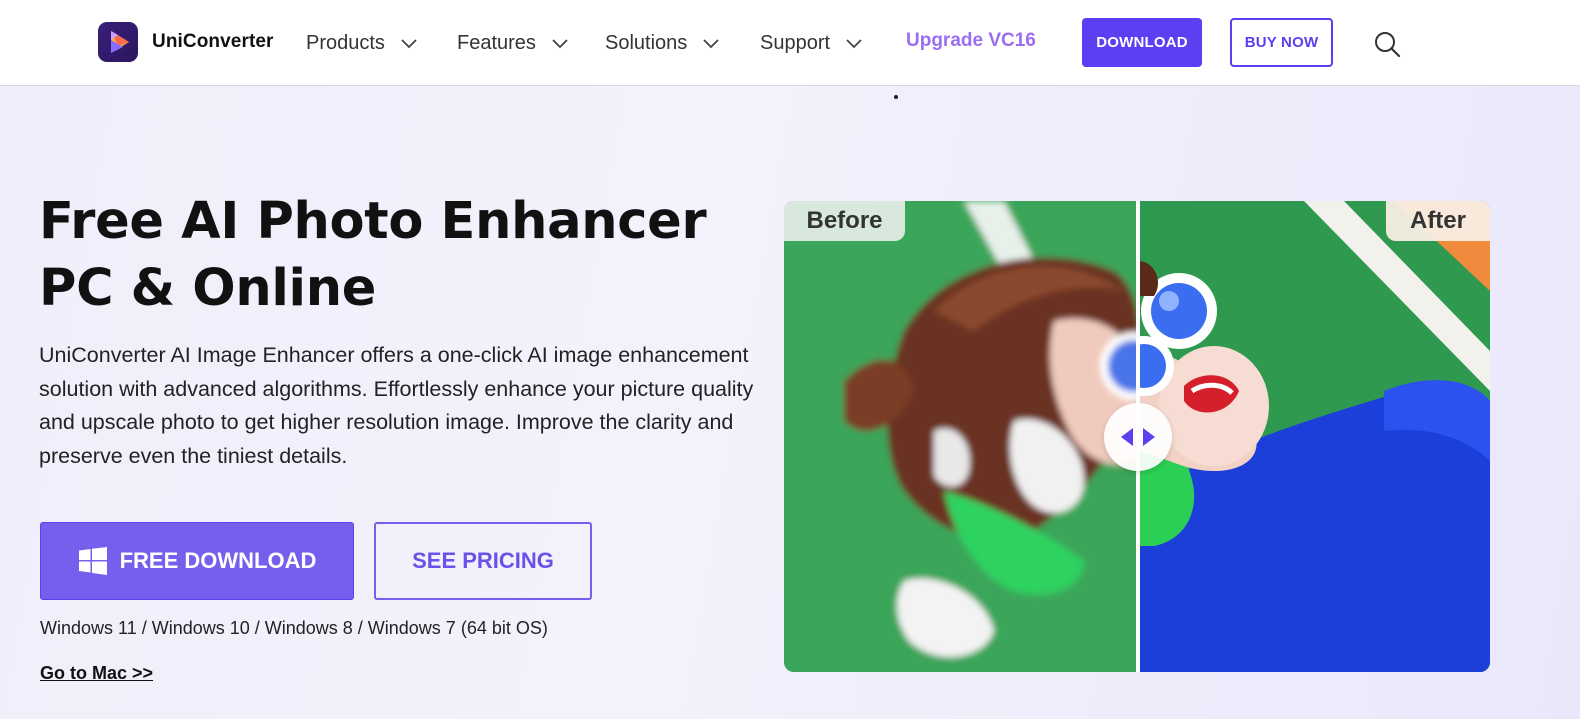  What do you see at coordinates (1387, 44) in the screenshot?
I see `search-icon` at bounding box center [1387, 44].